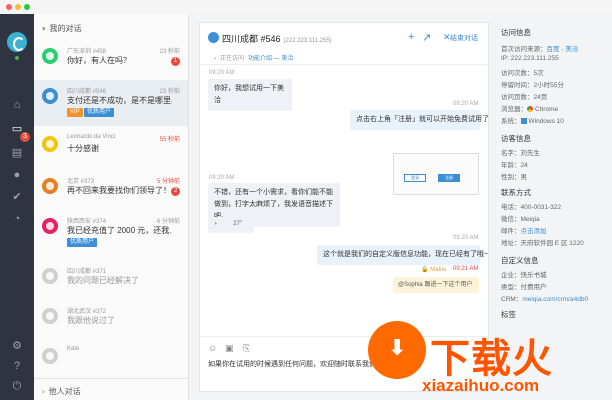  I want to click on first-source-row: 首次访问来源：百度 - 美洽, so click(540, 49).